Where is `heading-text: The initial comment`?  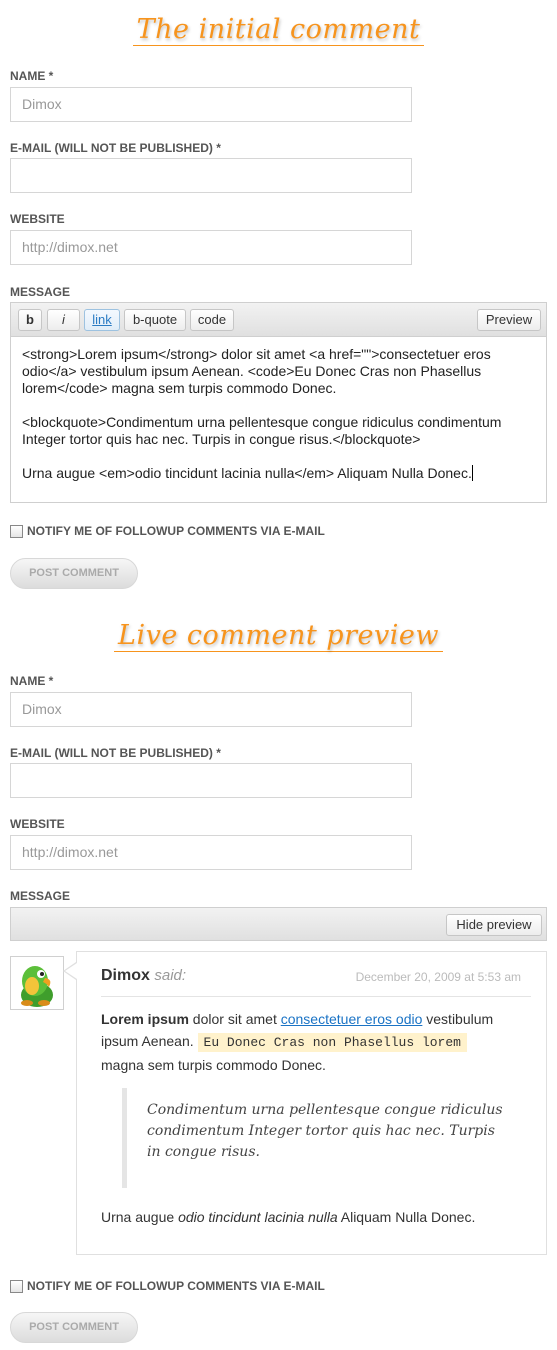
heading-text: The initial comment is located at coordinates (278, 30).